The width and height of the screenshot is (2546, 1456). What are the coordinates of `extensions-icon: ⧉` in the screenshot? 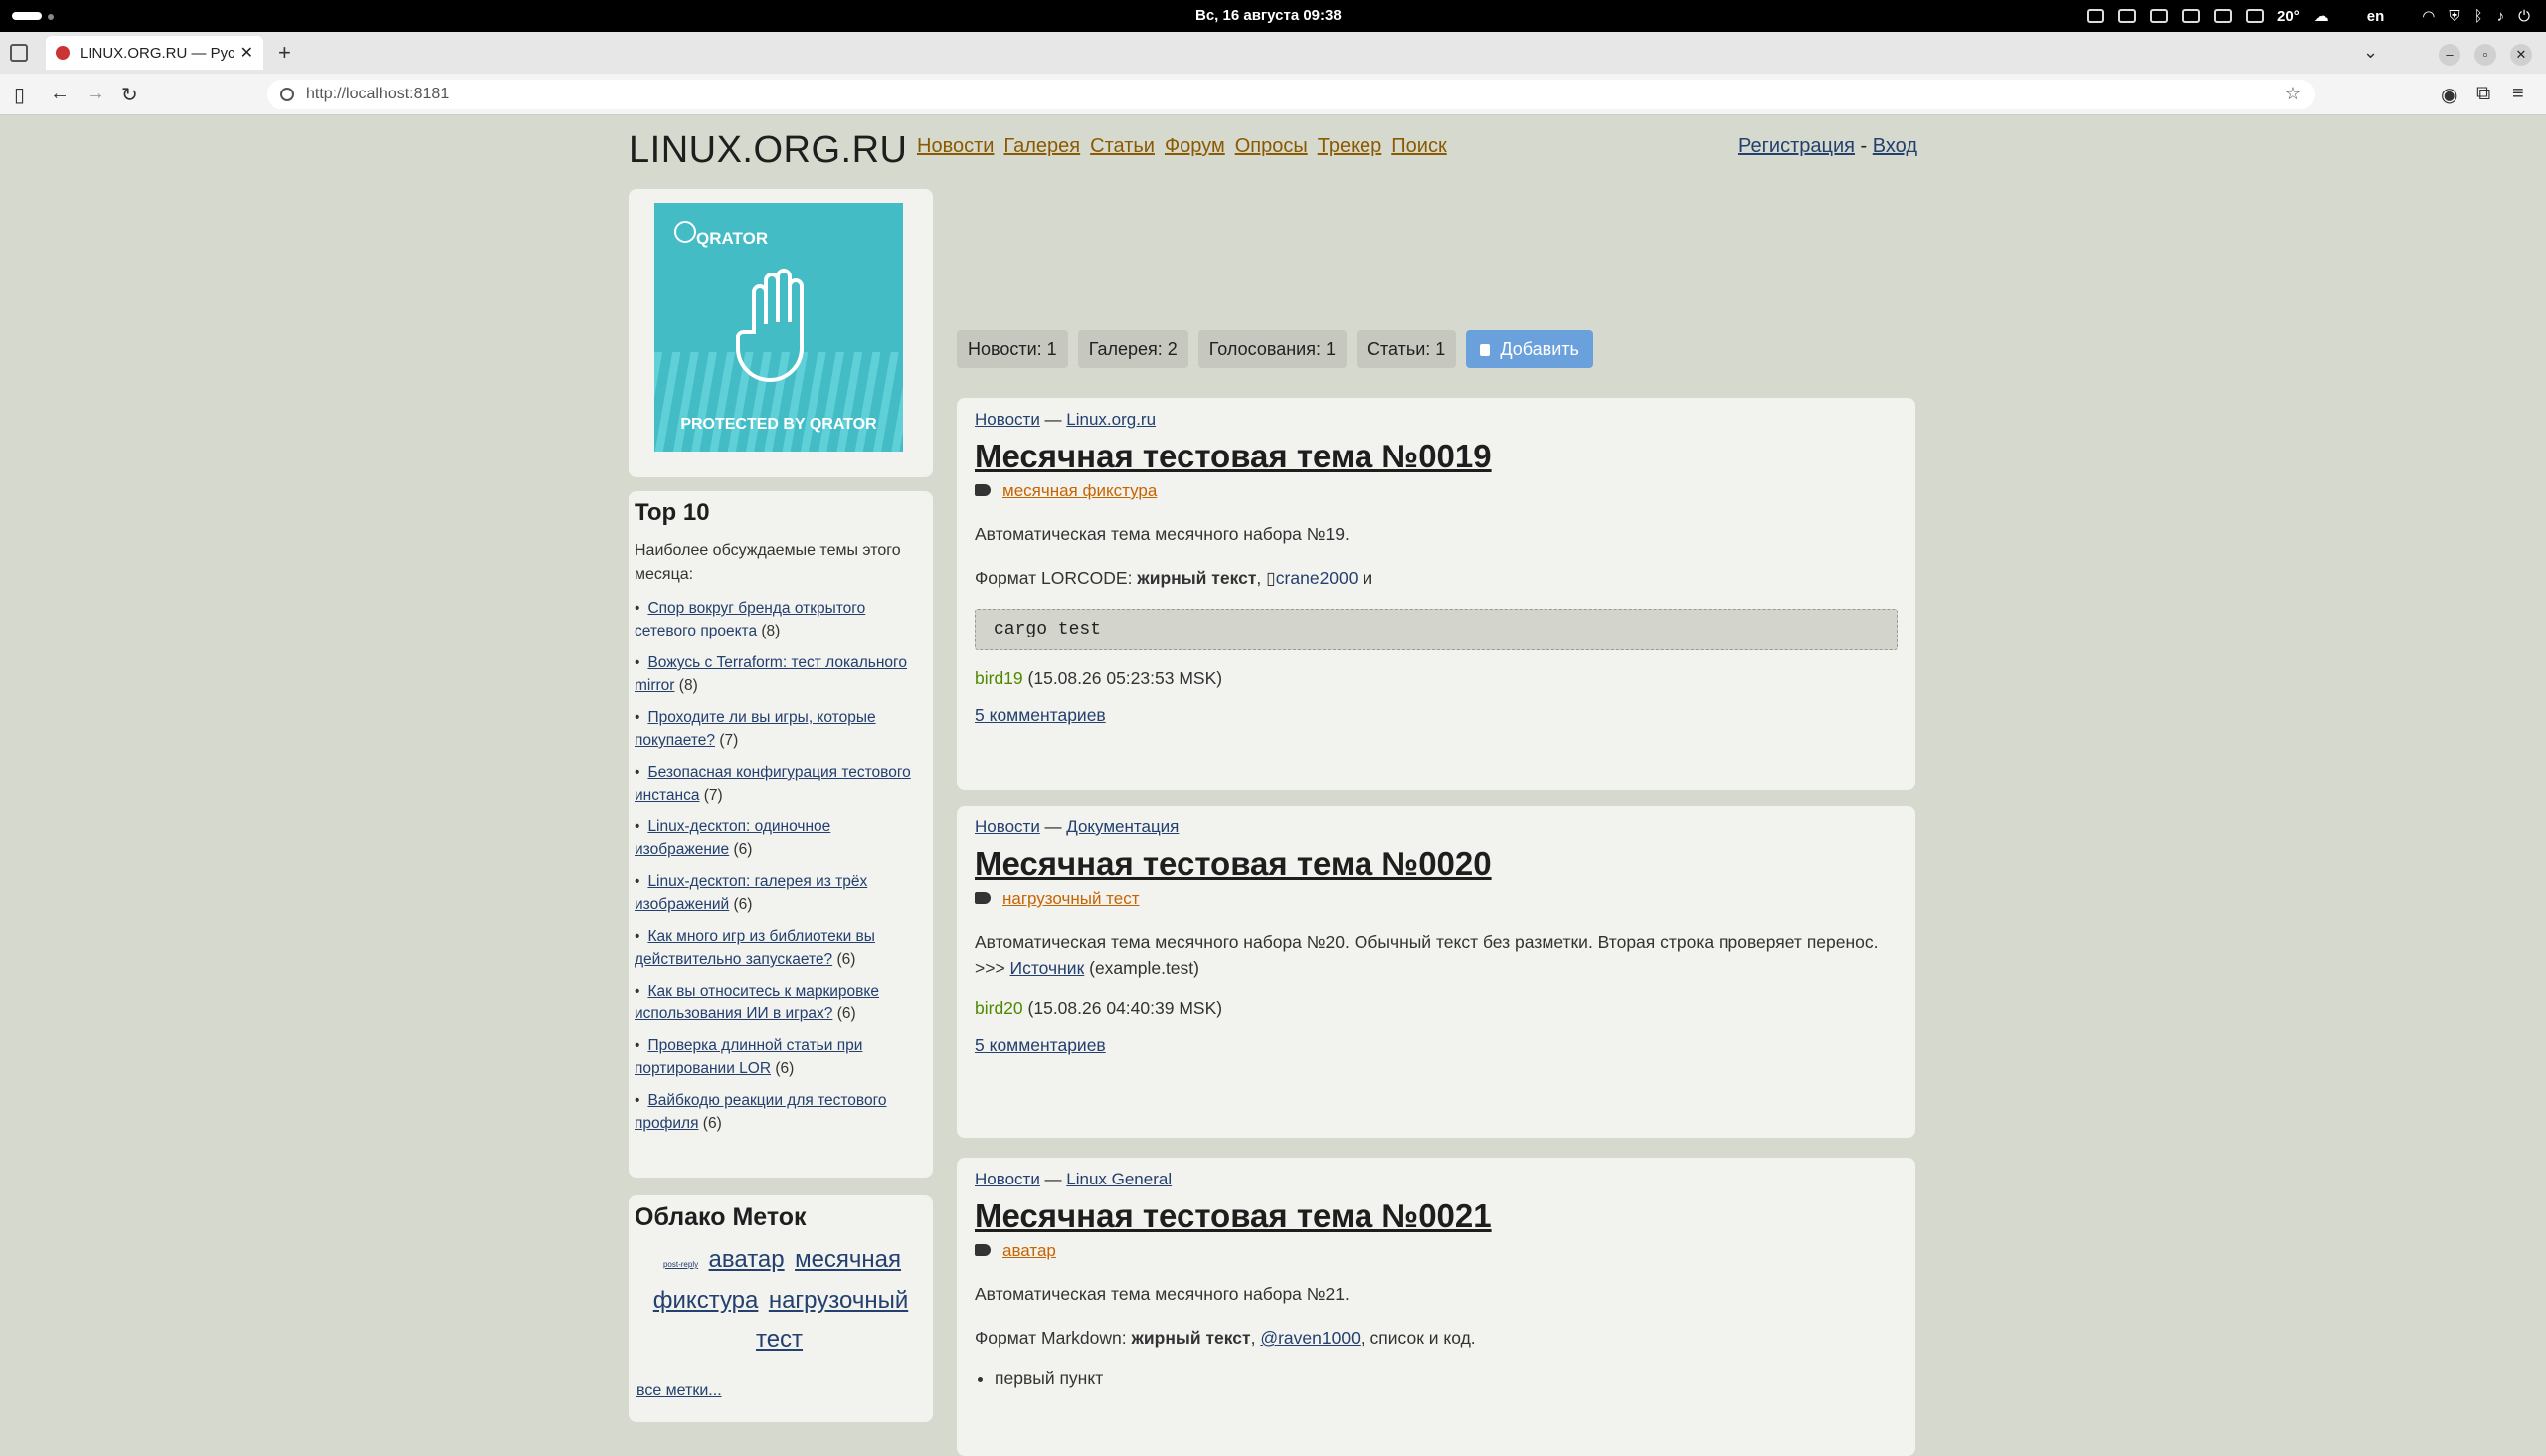 It's located at (2483, 94).